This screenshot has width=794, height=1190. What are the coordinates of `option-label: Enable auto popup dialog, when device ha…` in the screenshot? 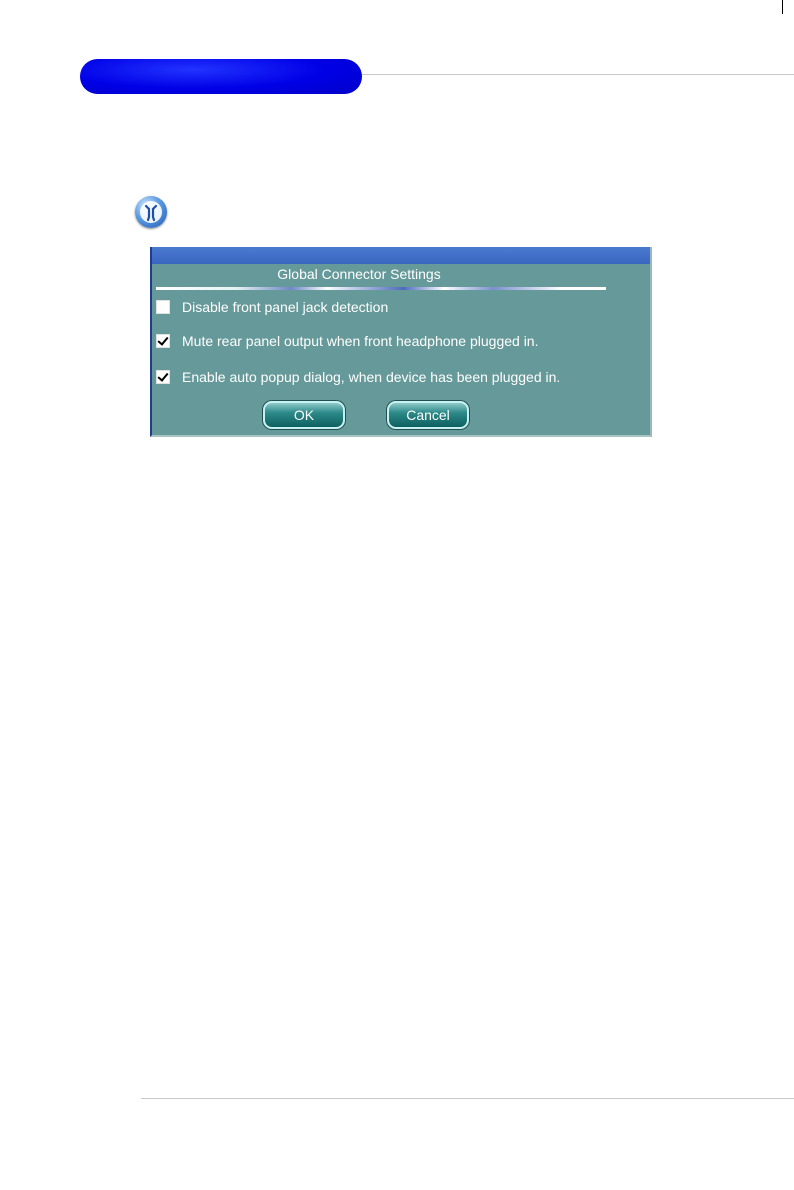 It's located at (371, 377).